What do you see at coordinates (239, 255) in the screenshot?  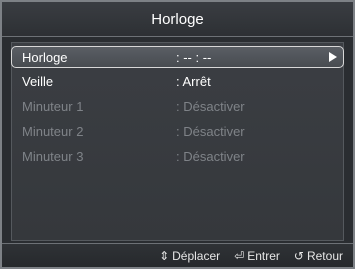 I see `enter-icon: ⏎` at bounding box center [239, 255].